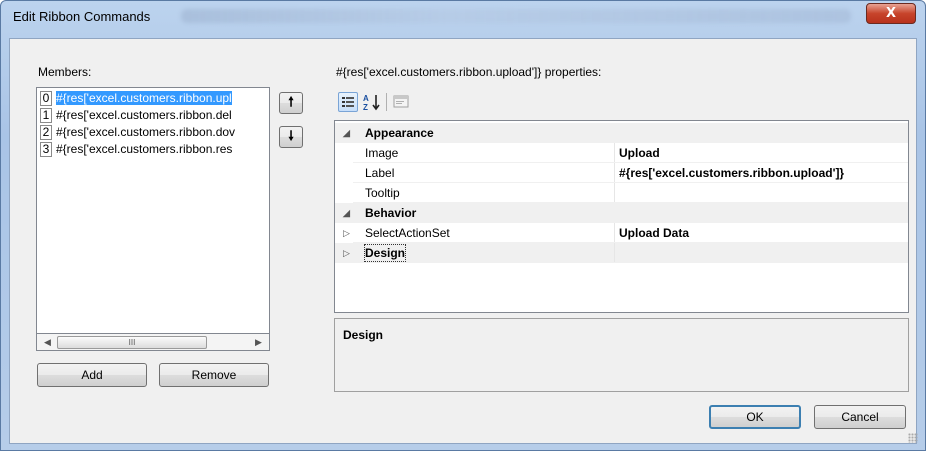 This screenshot has width=926, height=451. What do you see at coordinates (132, 342) in the screenshot?
I see `scroll-thumb: III` at bounding box center [132, 342].